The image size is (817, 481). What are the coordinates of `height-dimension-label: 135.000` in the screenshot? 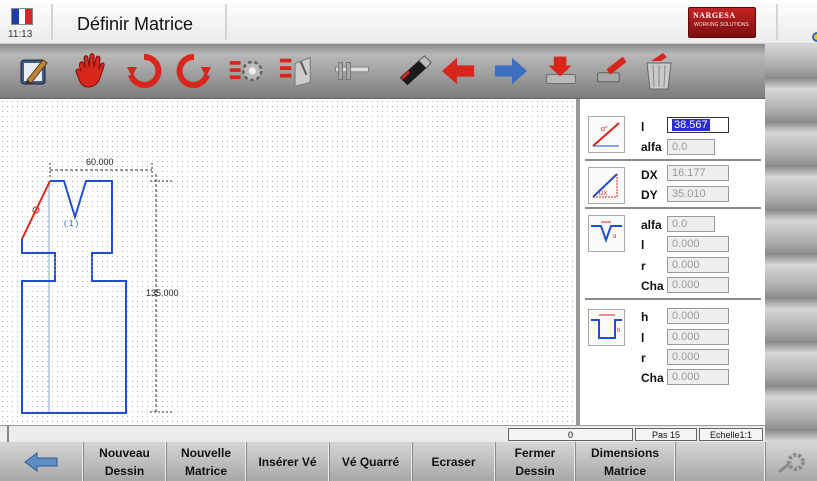 It's located at (162, 293).